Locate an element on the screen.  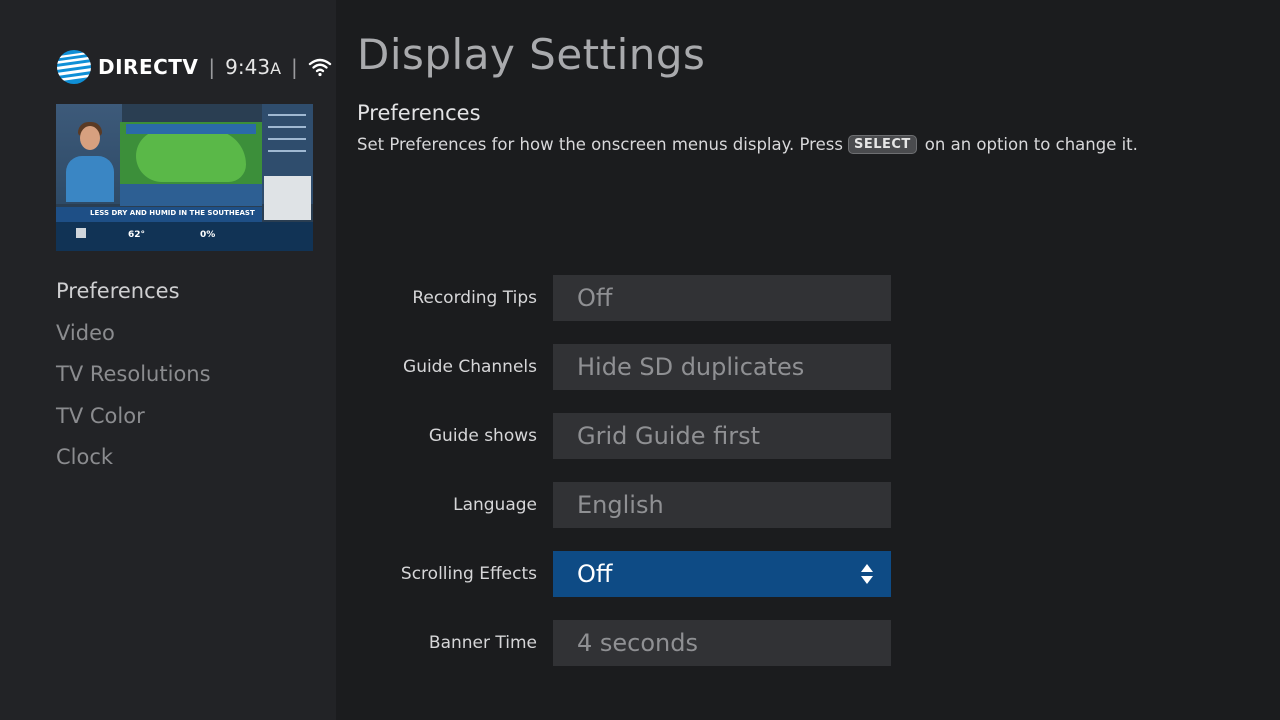
preview-temperature: 62° is located at coordinates (137, 235).